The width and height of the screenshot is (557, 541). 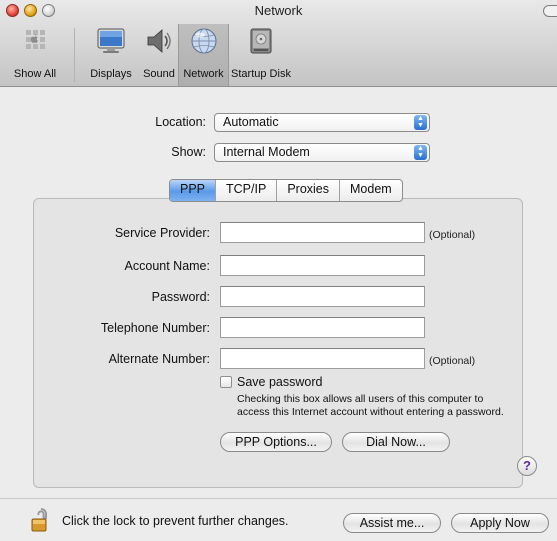 What do you see at coordinates (527, 466) in the screenshot?
I see `help-button: ?` at bounding box center [527, 466].